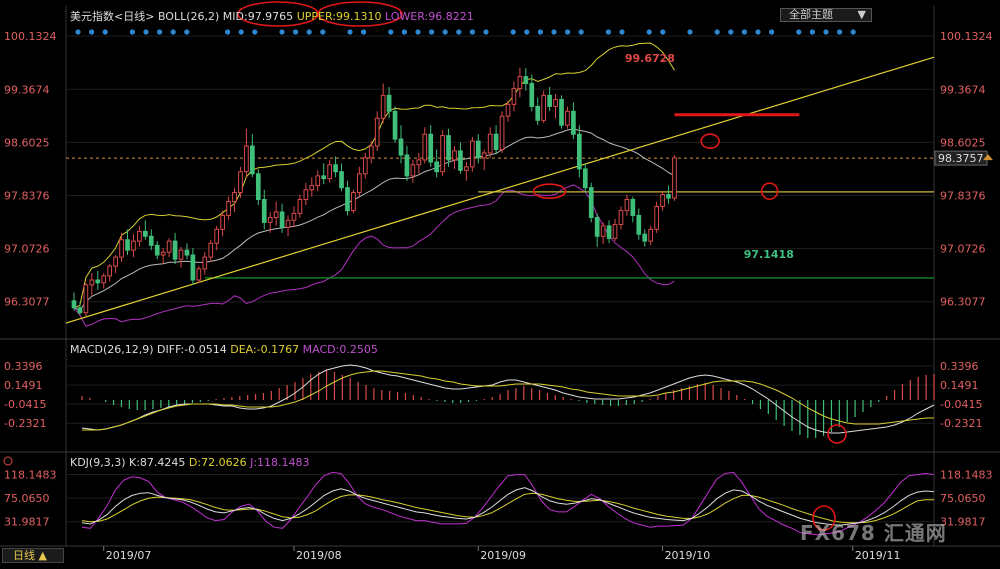 The height and width of the screenshot is (569, 1000). What do you see at coordinates (27, 195) in the screenshot?
I see `price-tick-left: 97.8376` at bounding box center [27, 195].